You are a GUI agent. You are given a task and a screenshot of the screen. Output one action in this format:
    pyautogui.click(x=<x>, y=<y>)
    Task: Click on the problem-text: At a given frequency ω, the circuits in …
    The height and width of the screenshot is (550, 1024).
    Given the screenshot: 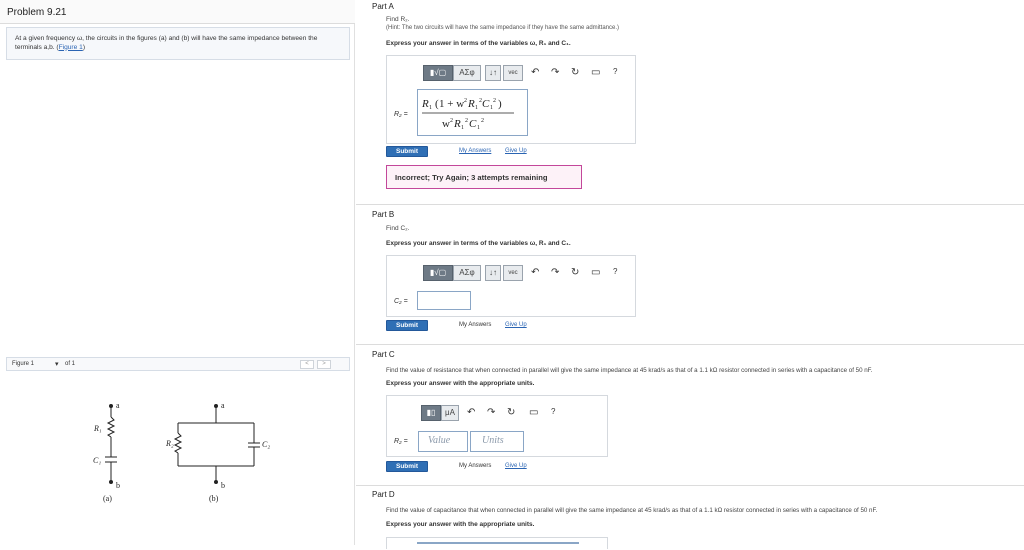 What is the action you would take?
    pyautogui.click(x=180, y=43)
    